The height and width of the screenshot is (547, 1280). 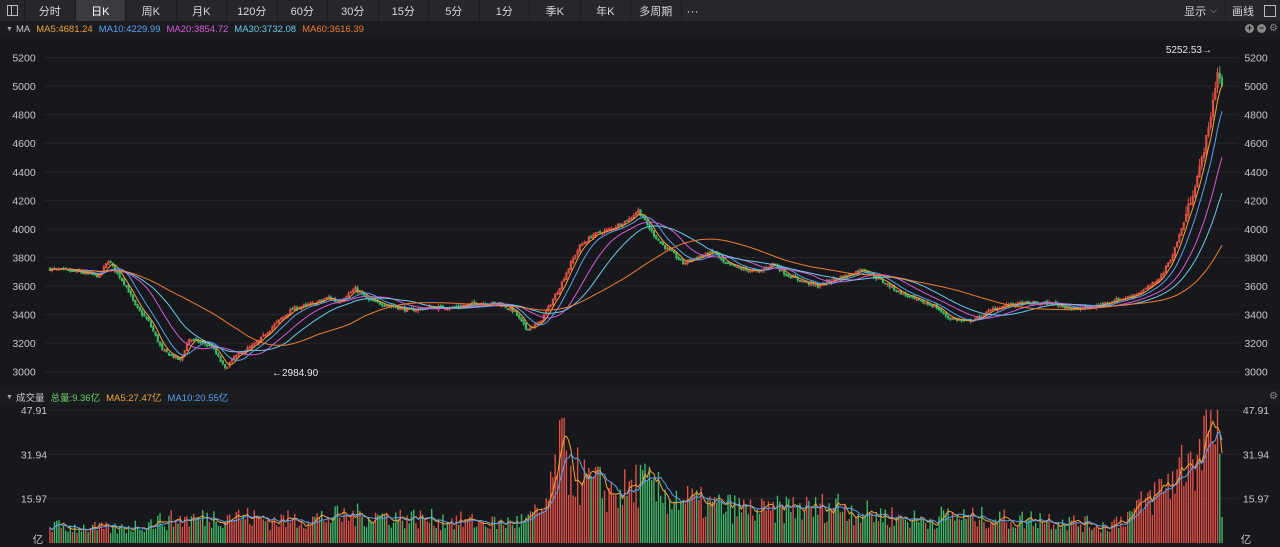 I want to click on tab-period: 日K, so click(x=100, y=10).